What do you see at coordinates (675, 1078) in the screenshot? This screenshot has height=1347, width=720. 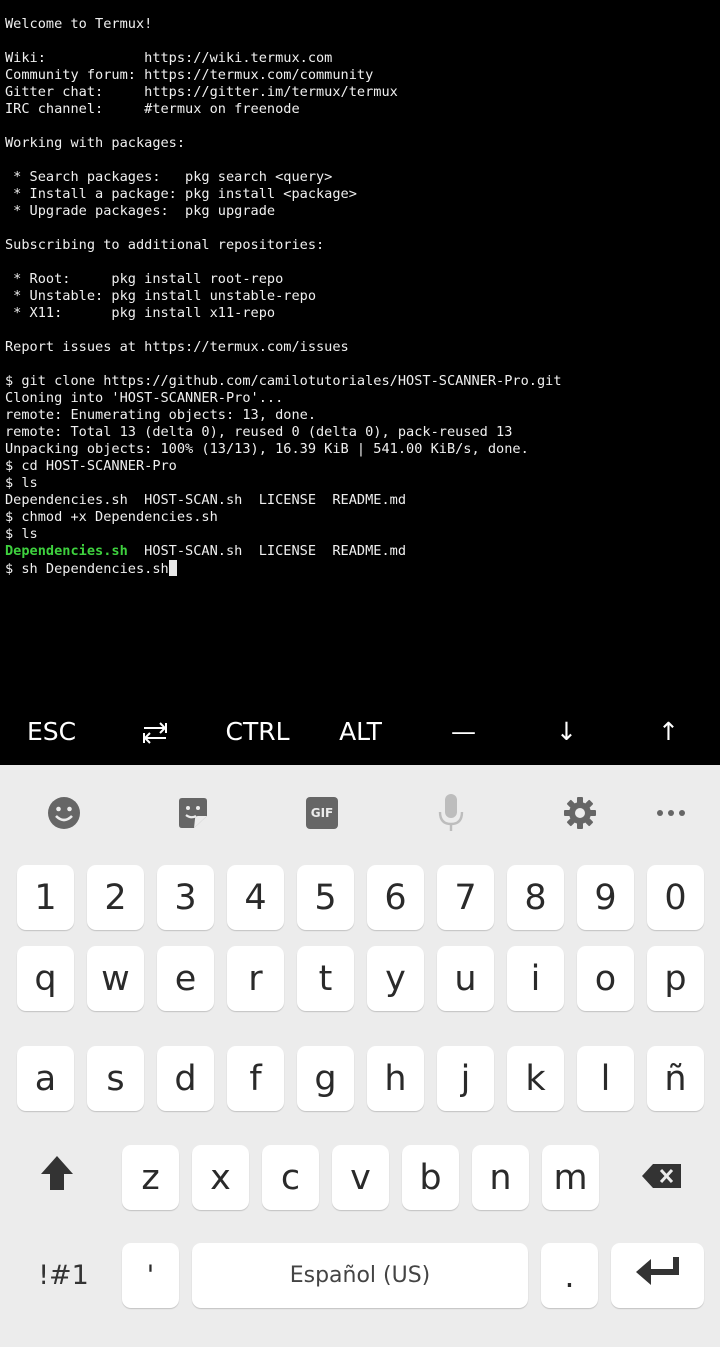 I see `key-n-tilde: ñ` at bounding box center [675, 1078].